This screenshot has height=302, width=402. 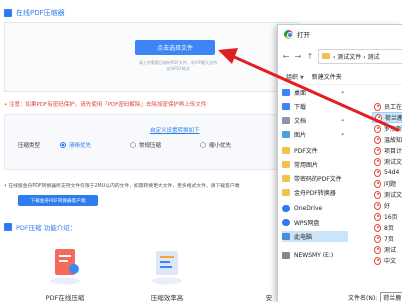 What do you see at coordinates (393, 162) in the screenshot?
I see `file-name: 测试文` at bounding box center [393, 162].